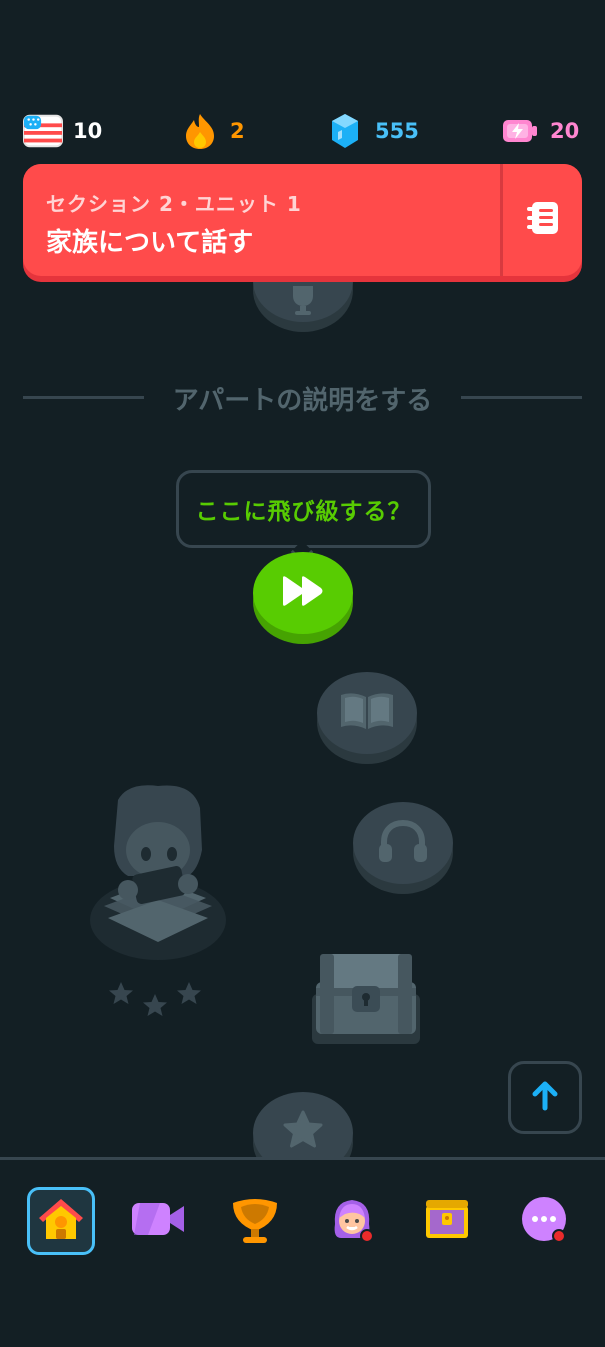 Image resolution: width=605 pixels, height=1347 pixels. I want to click on streak-stat: 2, so click(212, 131).